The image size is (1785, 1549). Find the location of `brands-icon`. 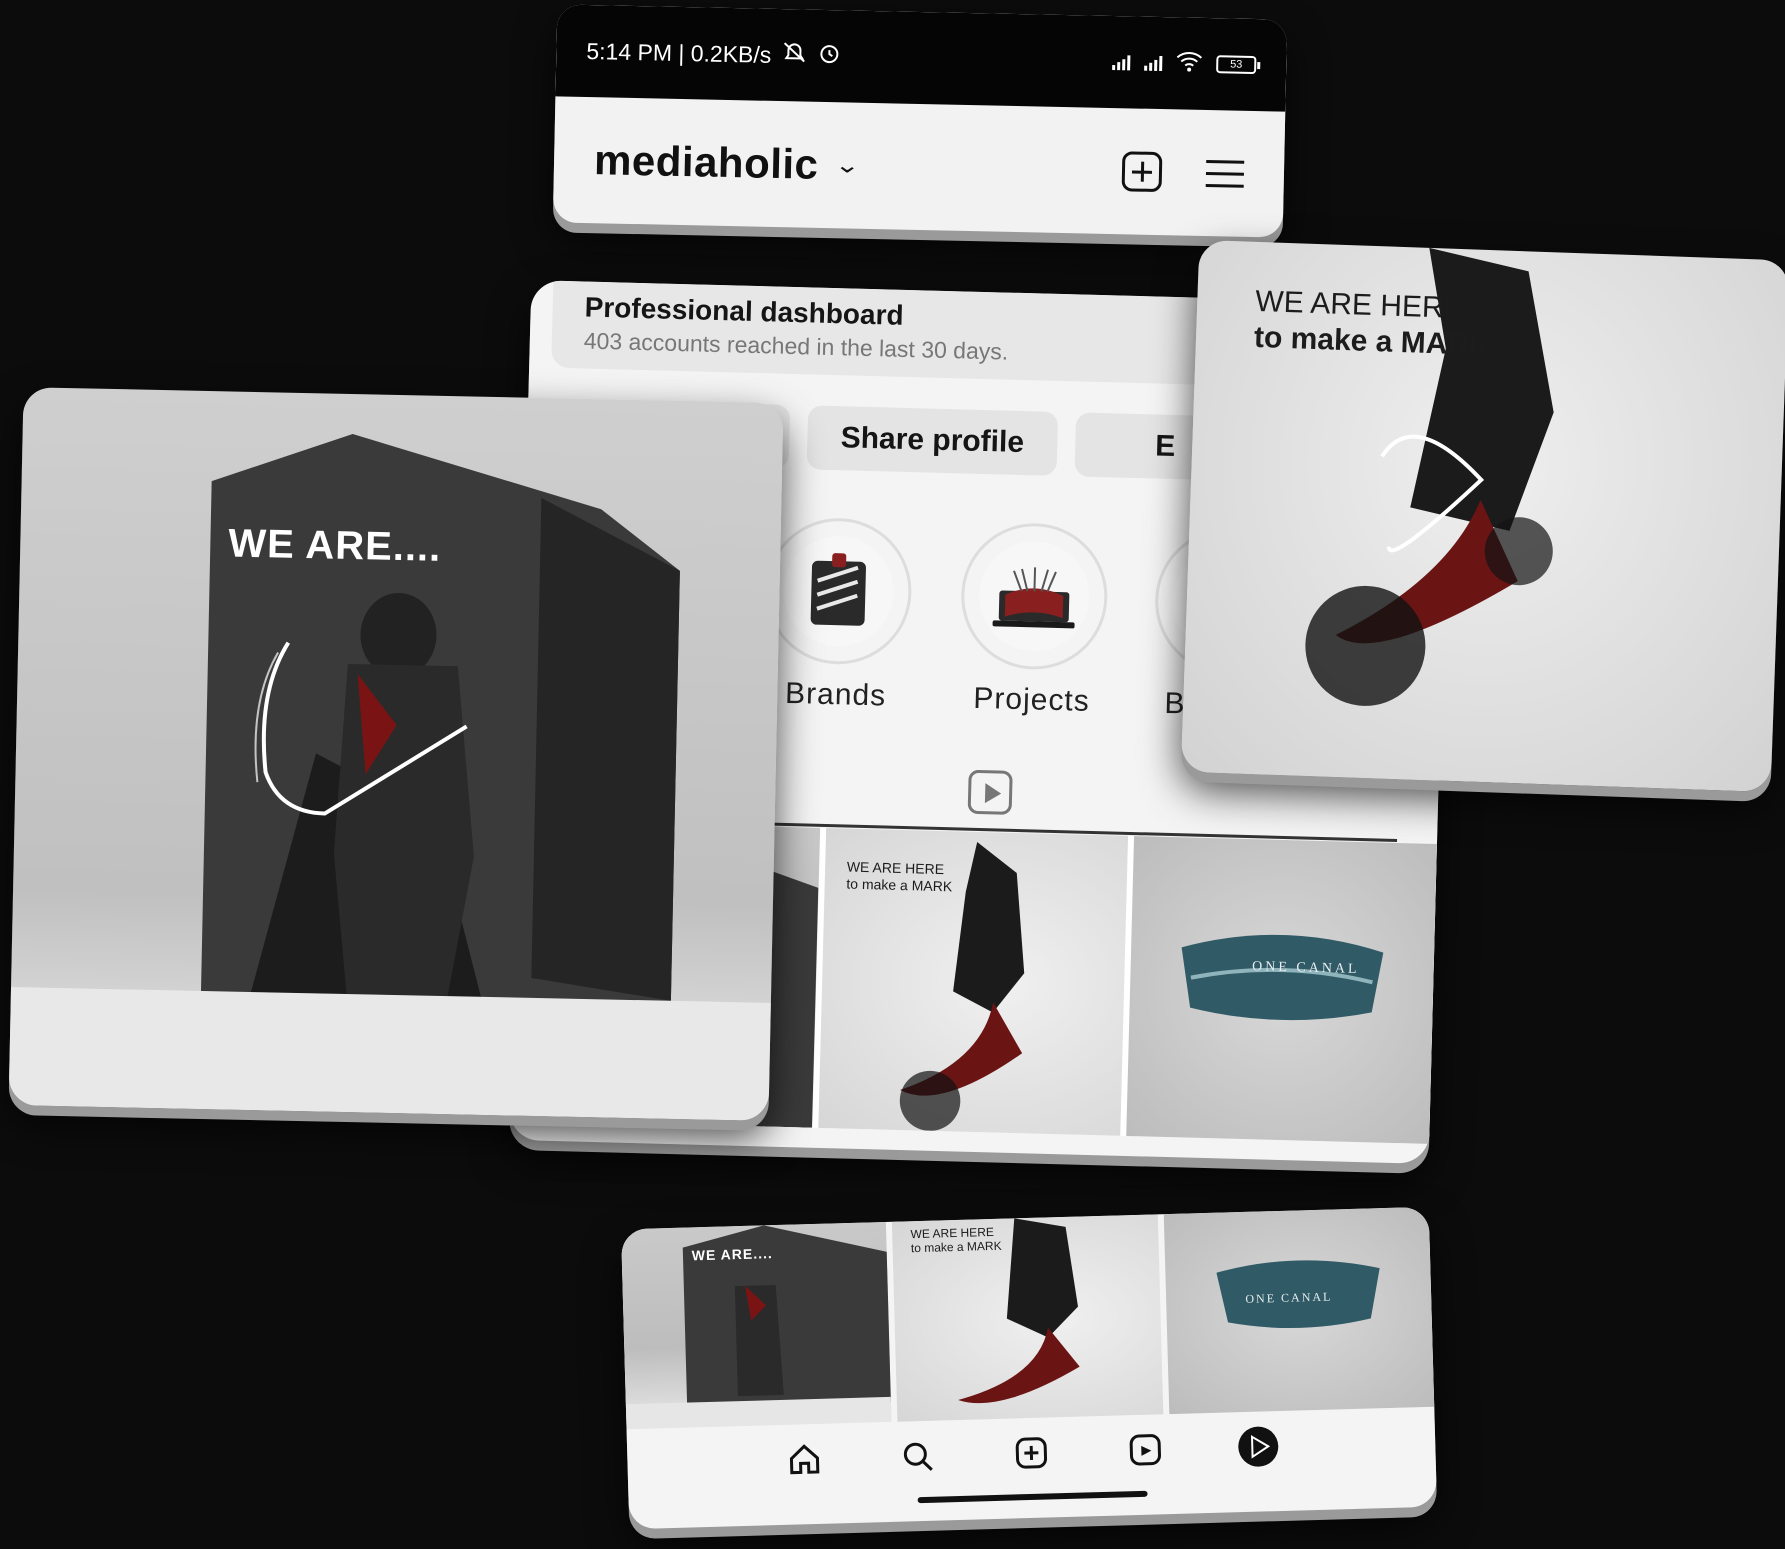

brands-icon is located at coordinates (838, 589).